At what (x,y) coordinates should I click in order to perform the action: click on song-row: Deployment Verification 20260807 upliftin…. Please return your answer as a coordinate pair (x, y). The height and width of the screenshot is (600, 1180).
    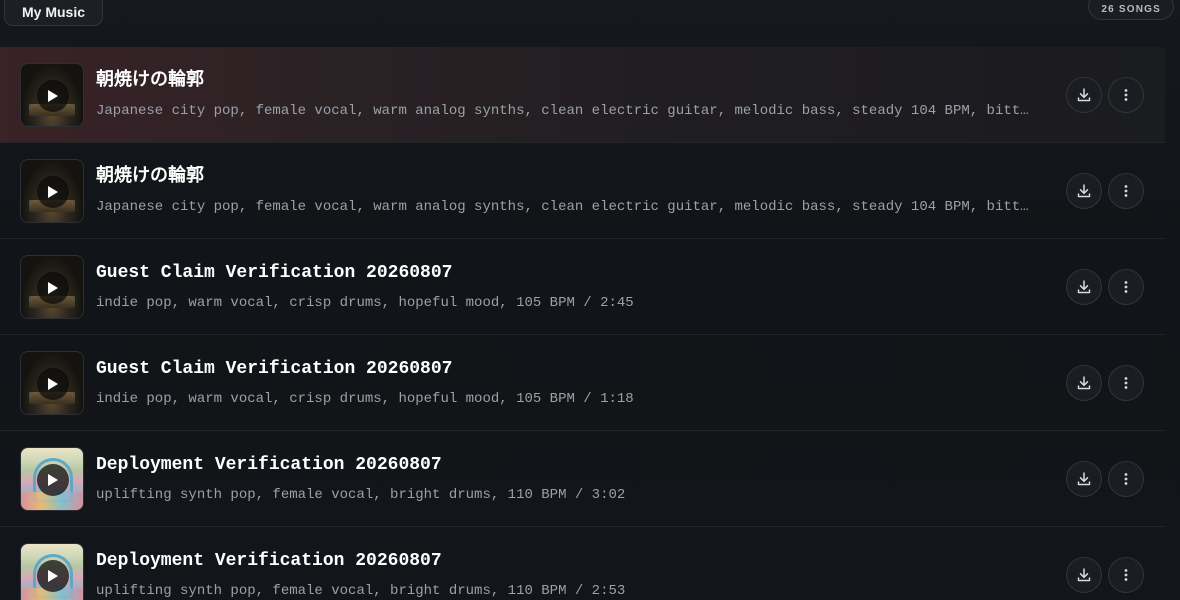
    Looking at the image, I should click on (582, 563).